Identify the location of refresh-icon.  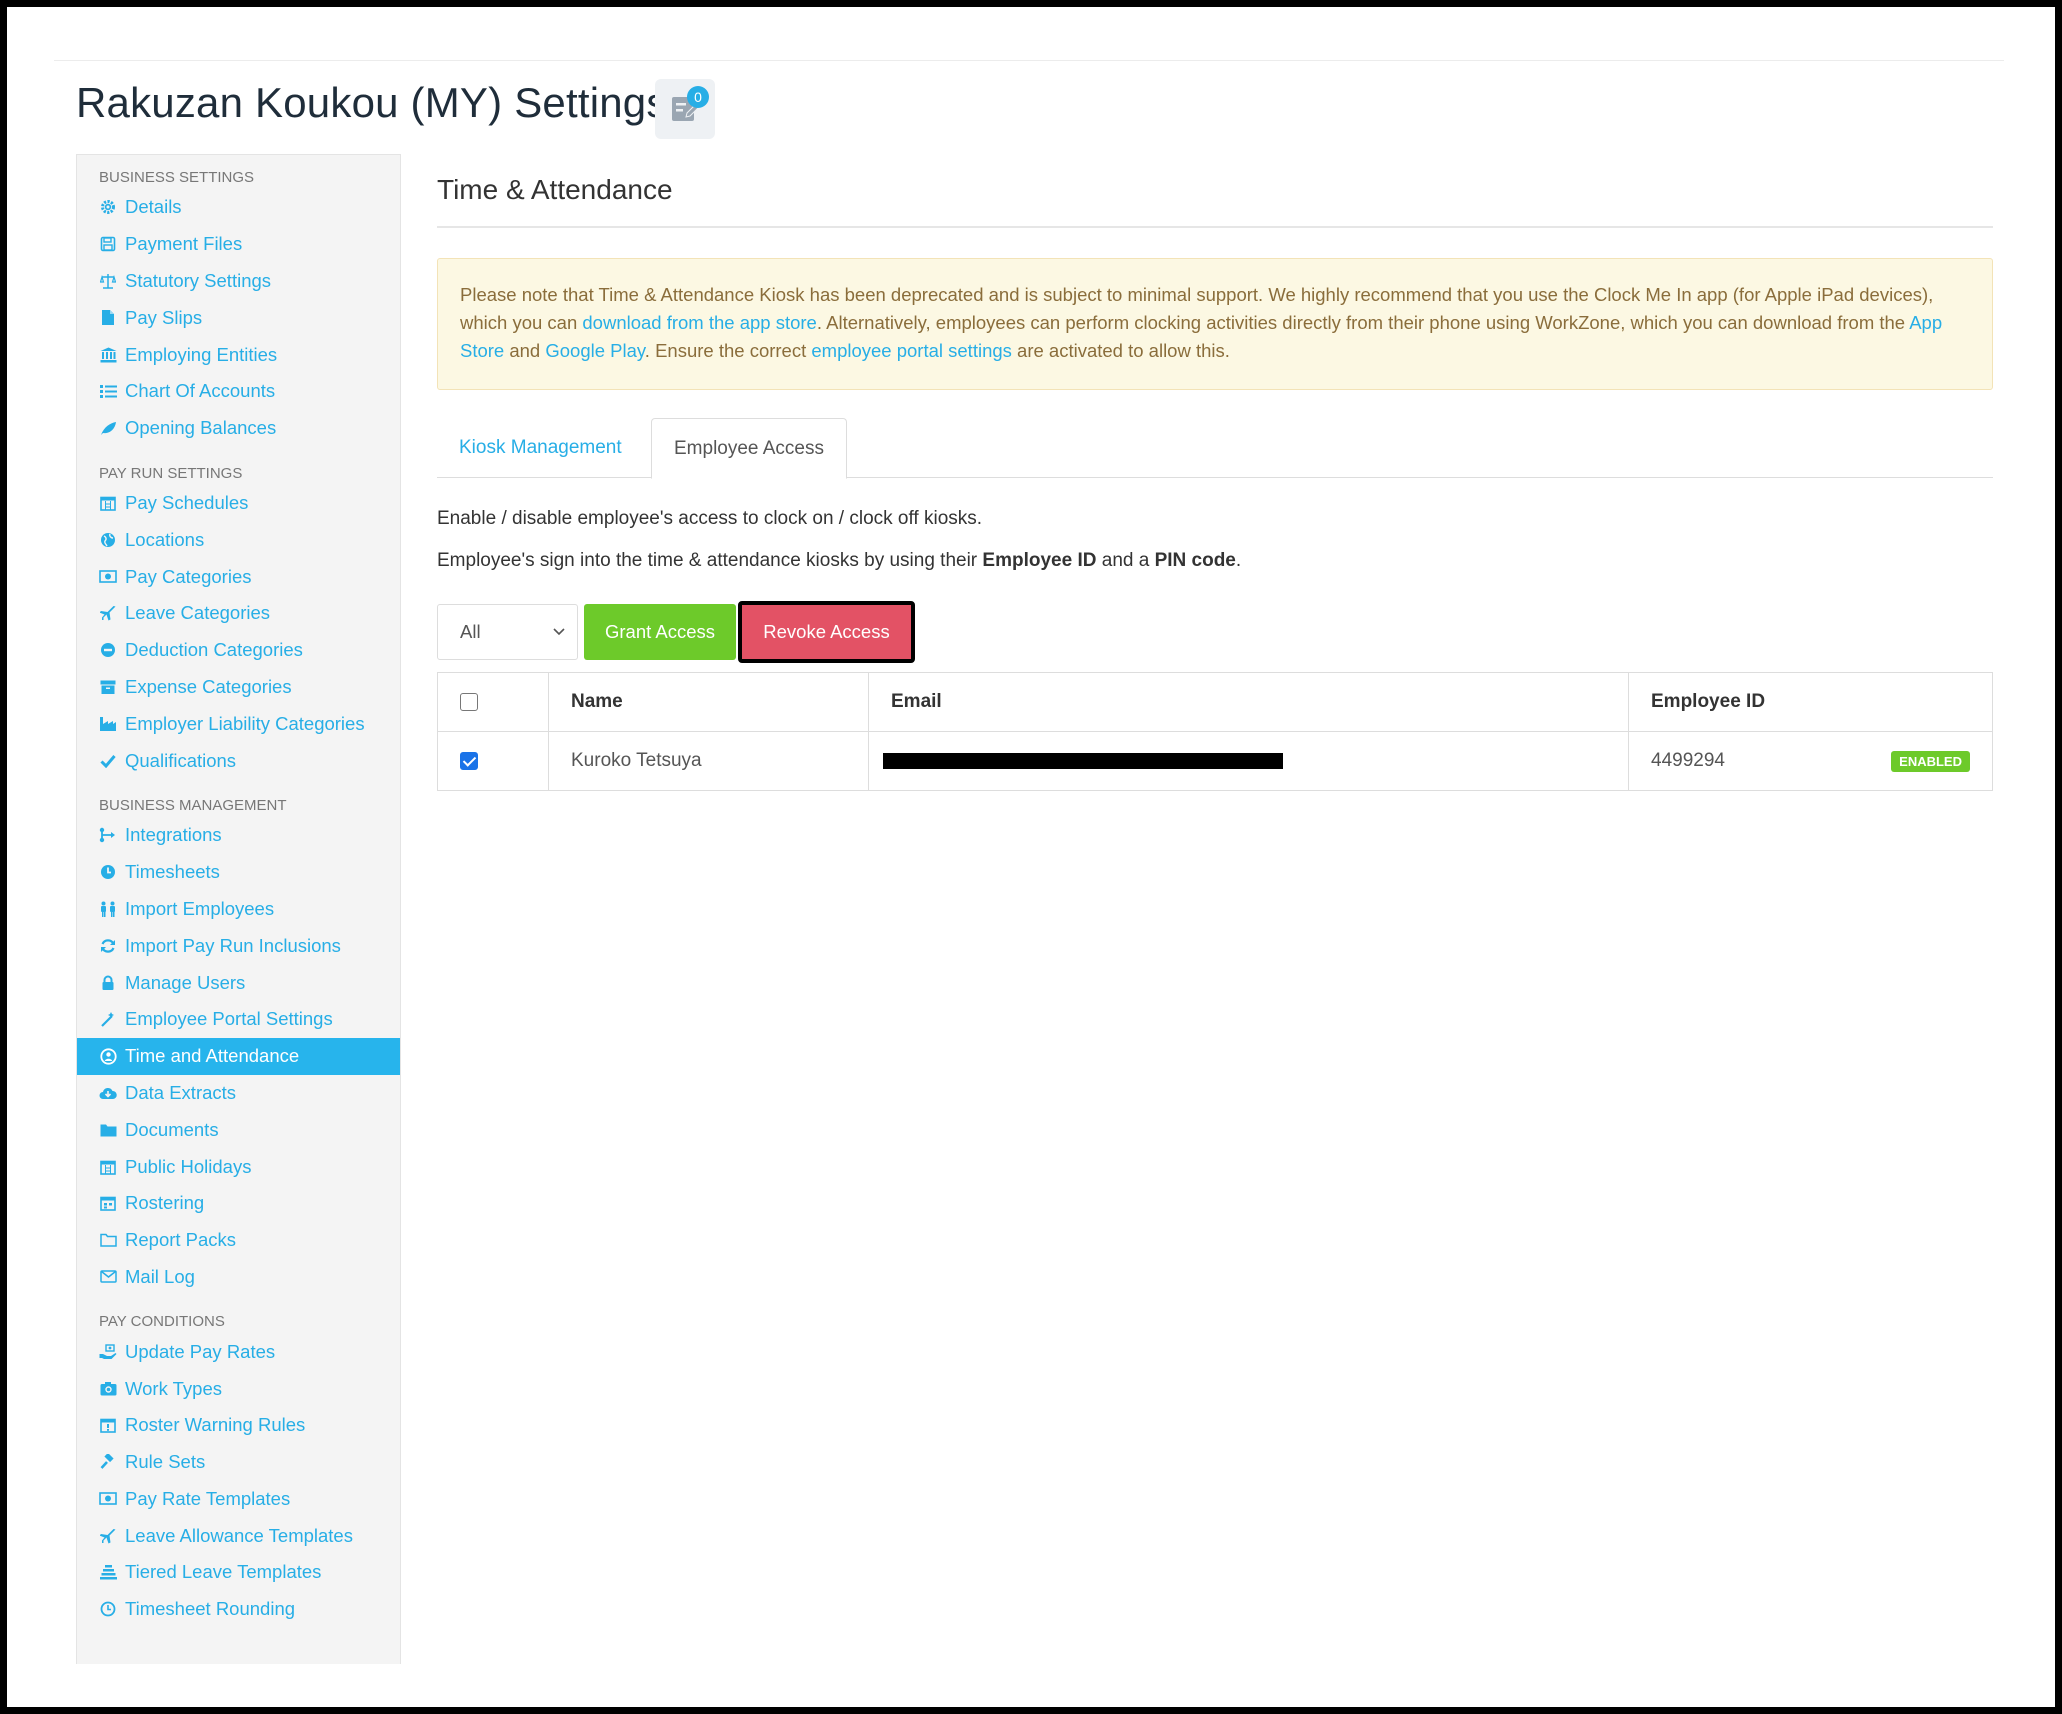
(108, 946).